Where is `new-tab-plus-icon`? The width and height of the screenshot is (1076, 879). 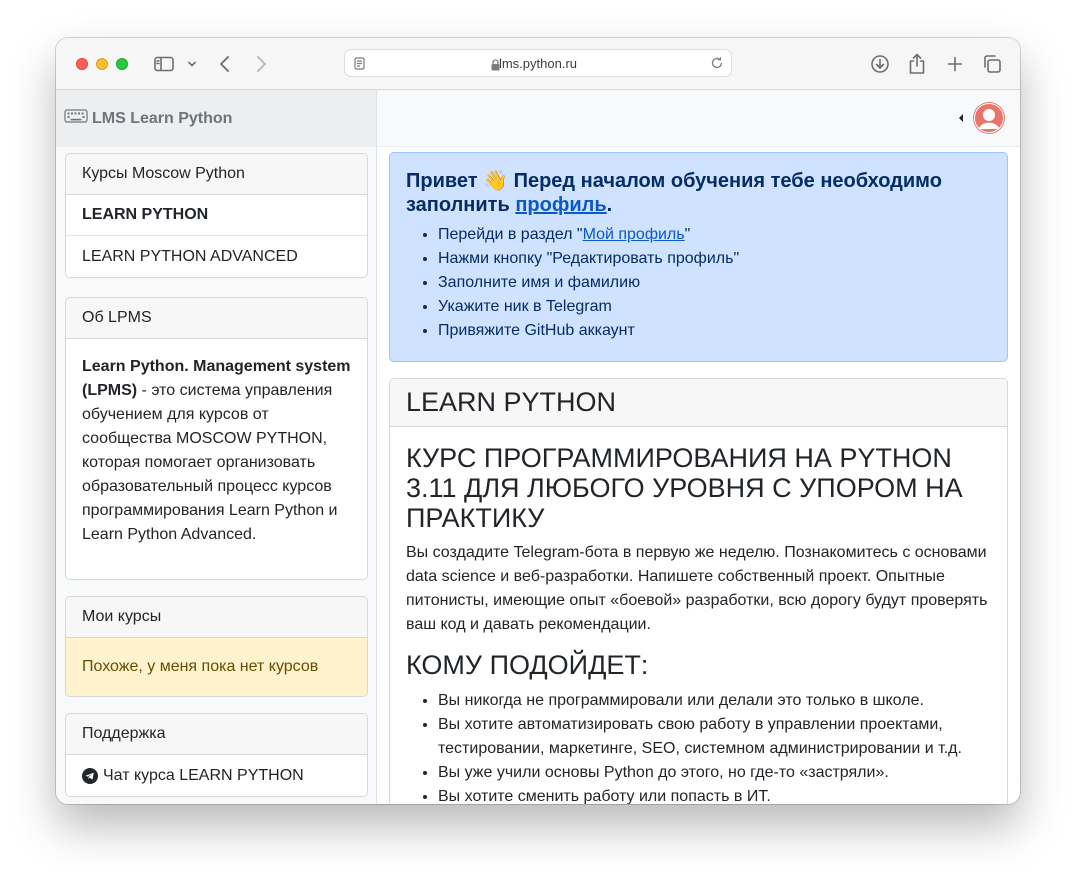
new-tab-plus-icon is located at coordinates (955, 64).